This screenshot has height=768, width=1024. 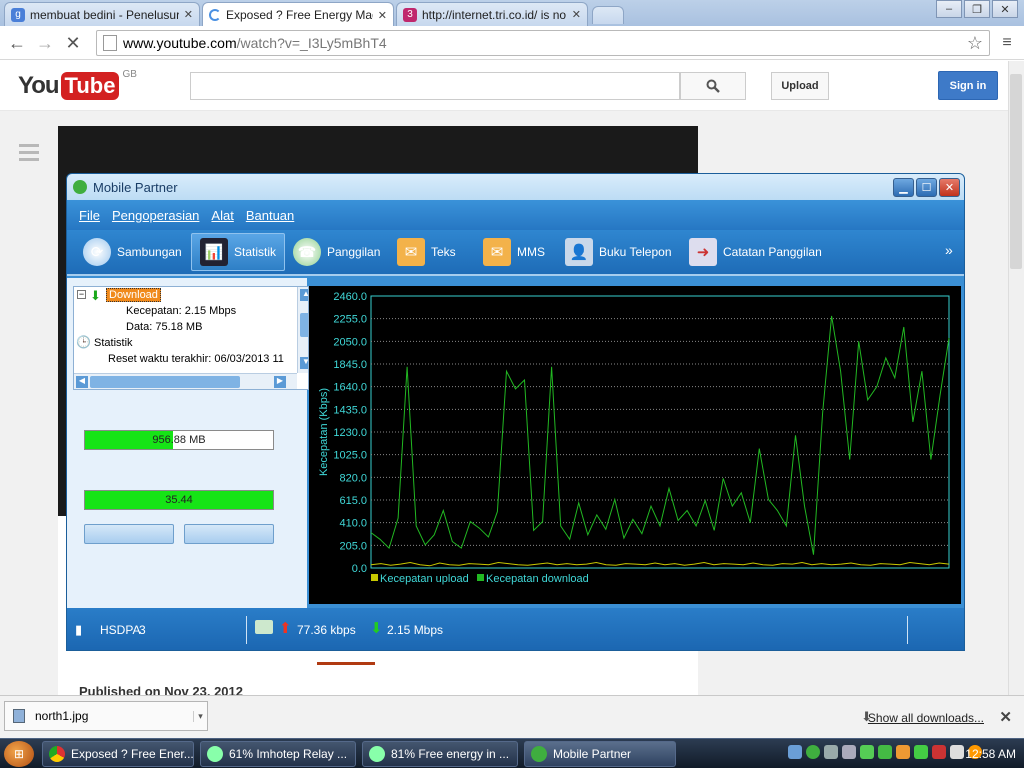 I want to click on back-arrow-icon: ←, so click(x=17, y=43).